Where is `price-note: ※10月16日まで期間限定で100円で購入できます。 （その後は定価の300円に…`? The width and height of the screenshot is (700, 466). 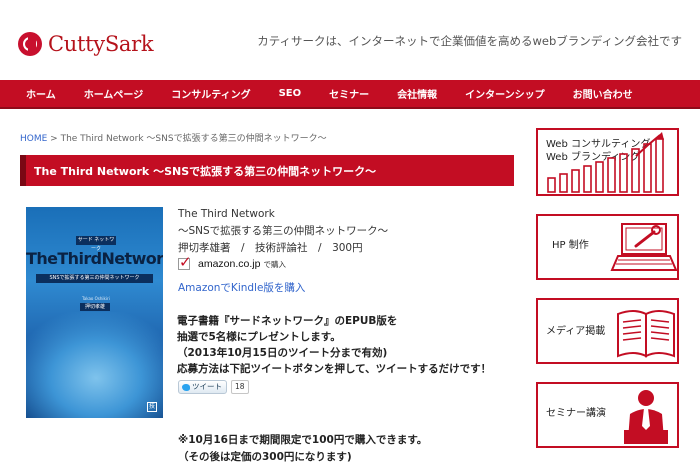
price-note: ※10月16日まで期間限定で100円で購入できます。 （その後は定価の300円に… is located at coordinates (302, 449).